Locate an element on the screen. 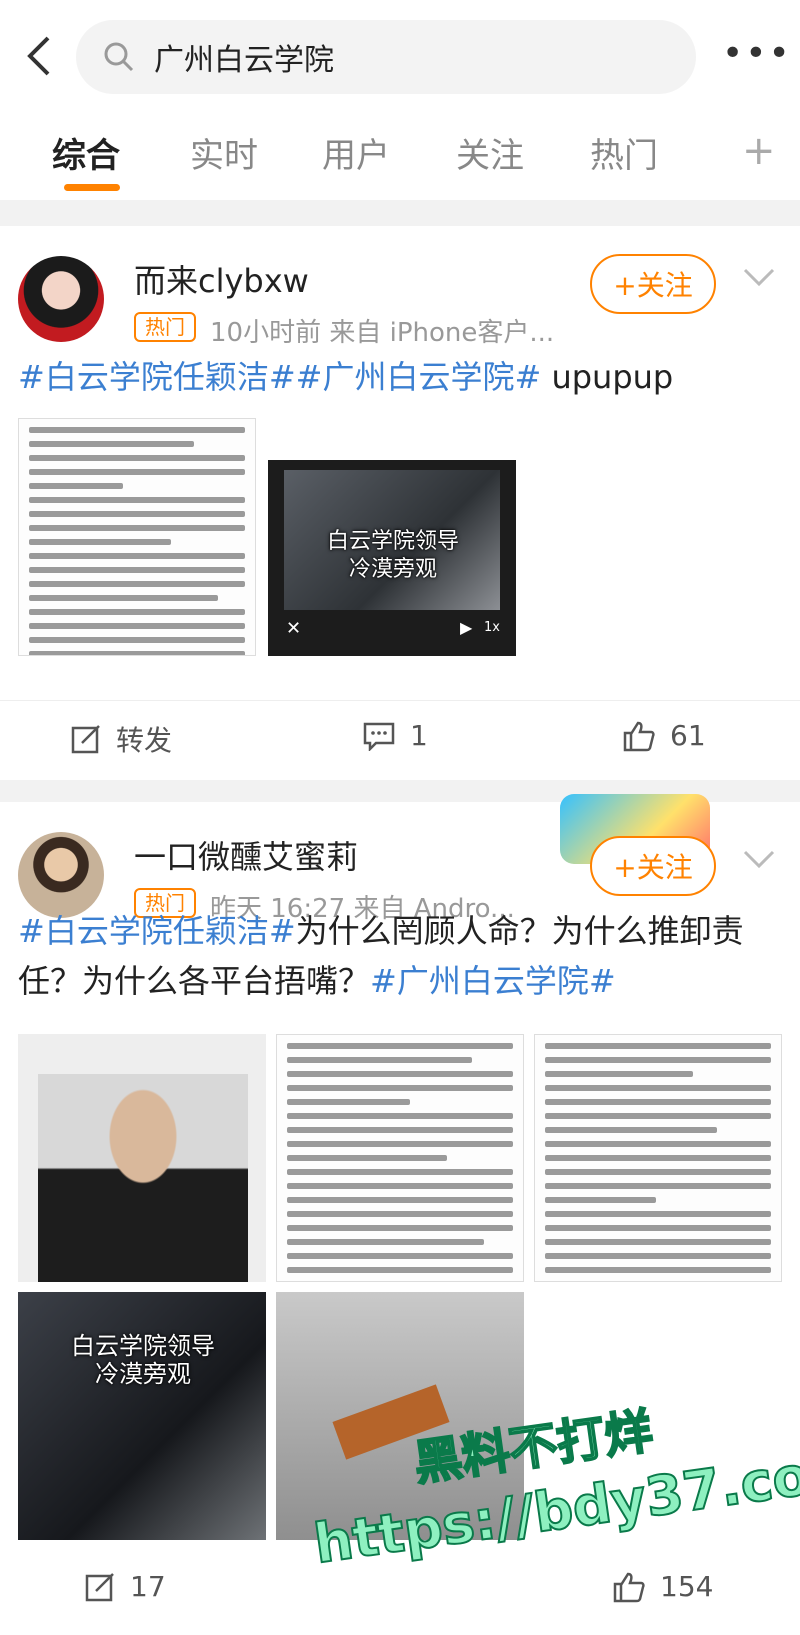 Image resolution: width=800 pixels, height=1635 pixels. like-button: 61 is located at coordinates (664, 735).